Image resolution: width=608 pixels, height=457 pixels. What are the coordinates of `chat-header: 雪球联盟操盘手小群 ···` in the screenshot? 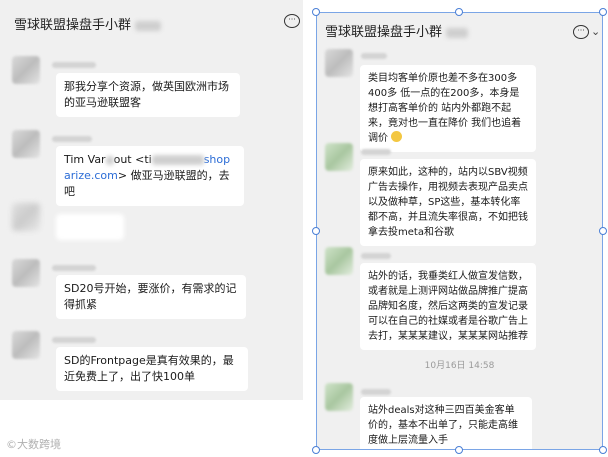 It's located at (151, 21).